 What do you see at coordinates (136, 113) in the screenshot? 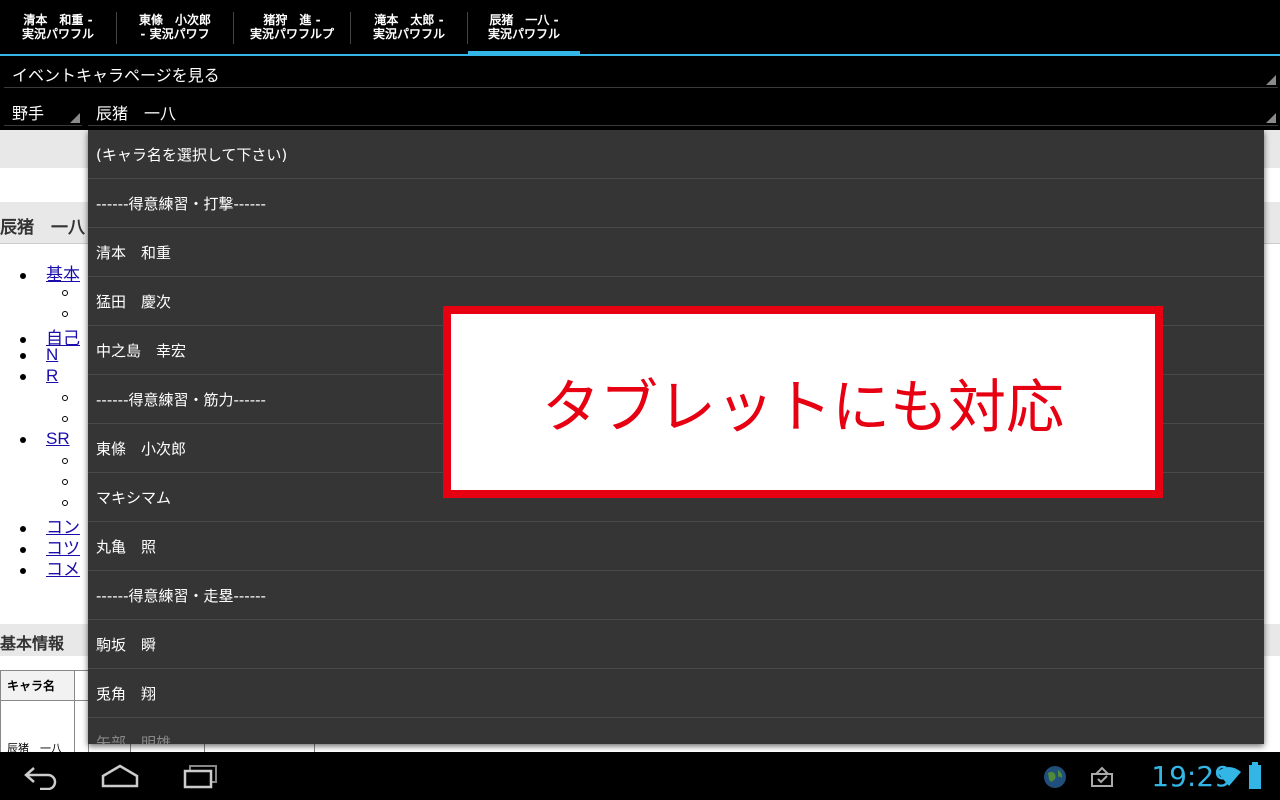
I see `character-spinner-label: 辰猪 一八` at bounding box center [136, 113].